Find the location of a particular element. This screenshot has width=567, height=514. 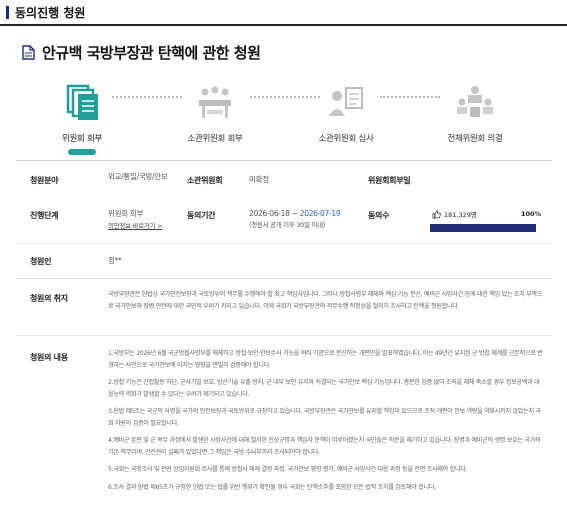

field-value: 외교/통일/국방/안보 is located at coordinates (138, 176).